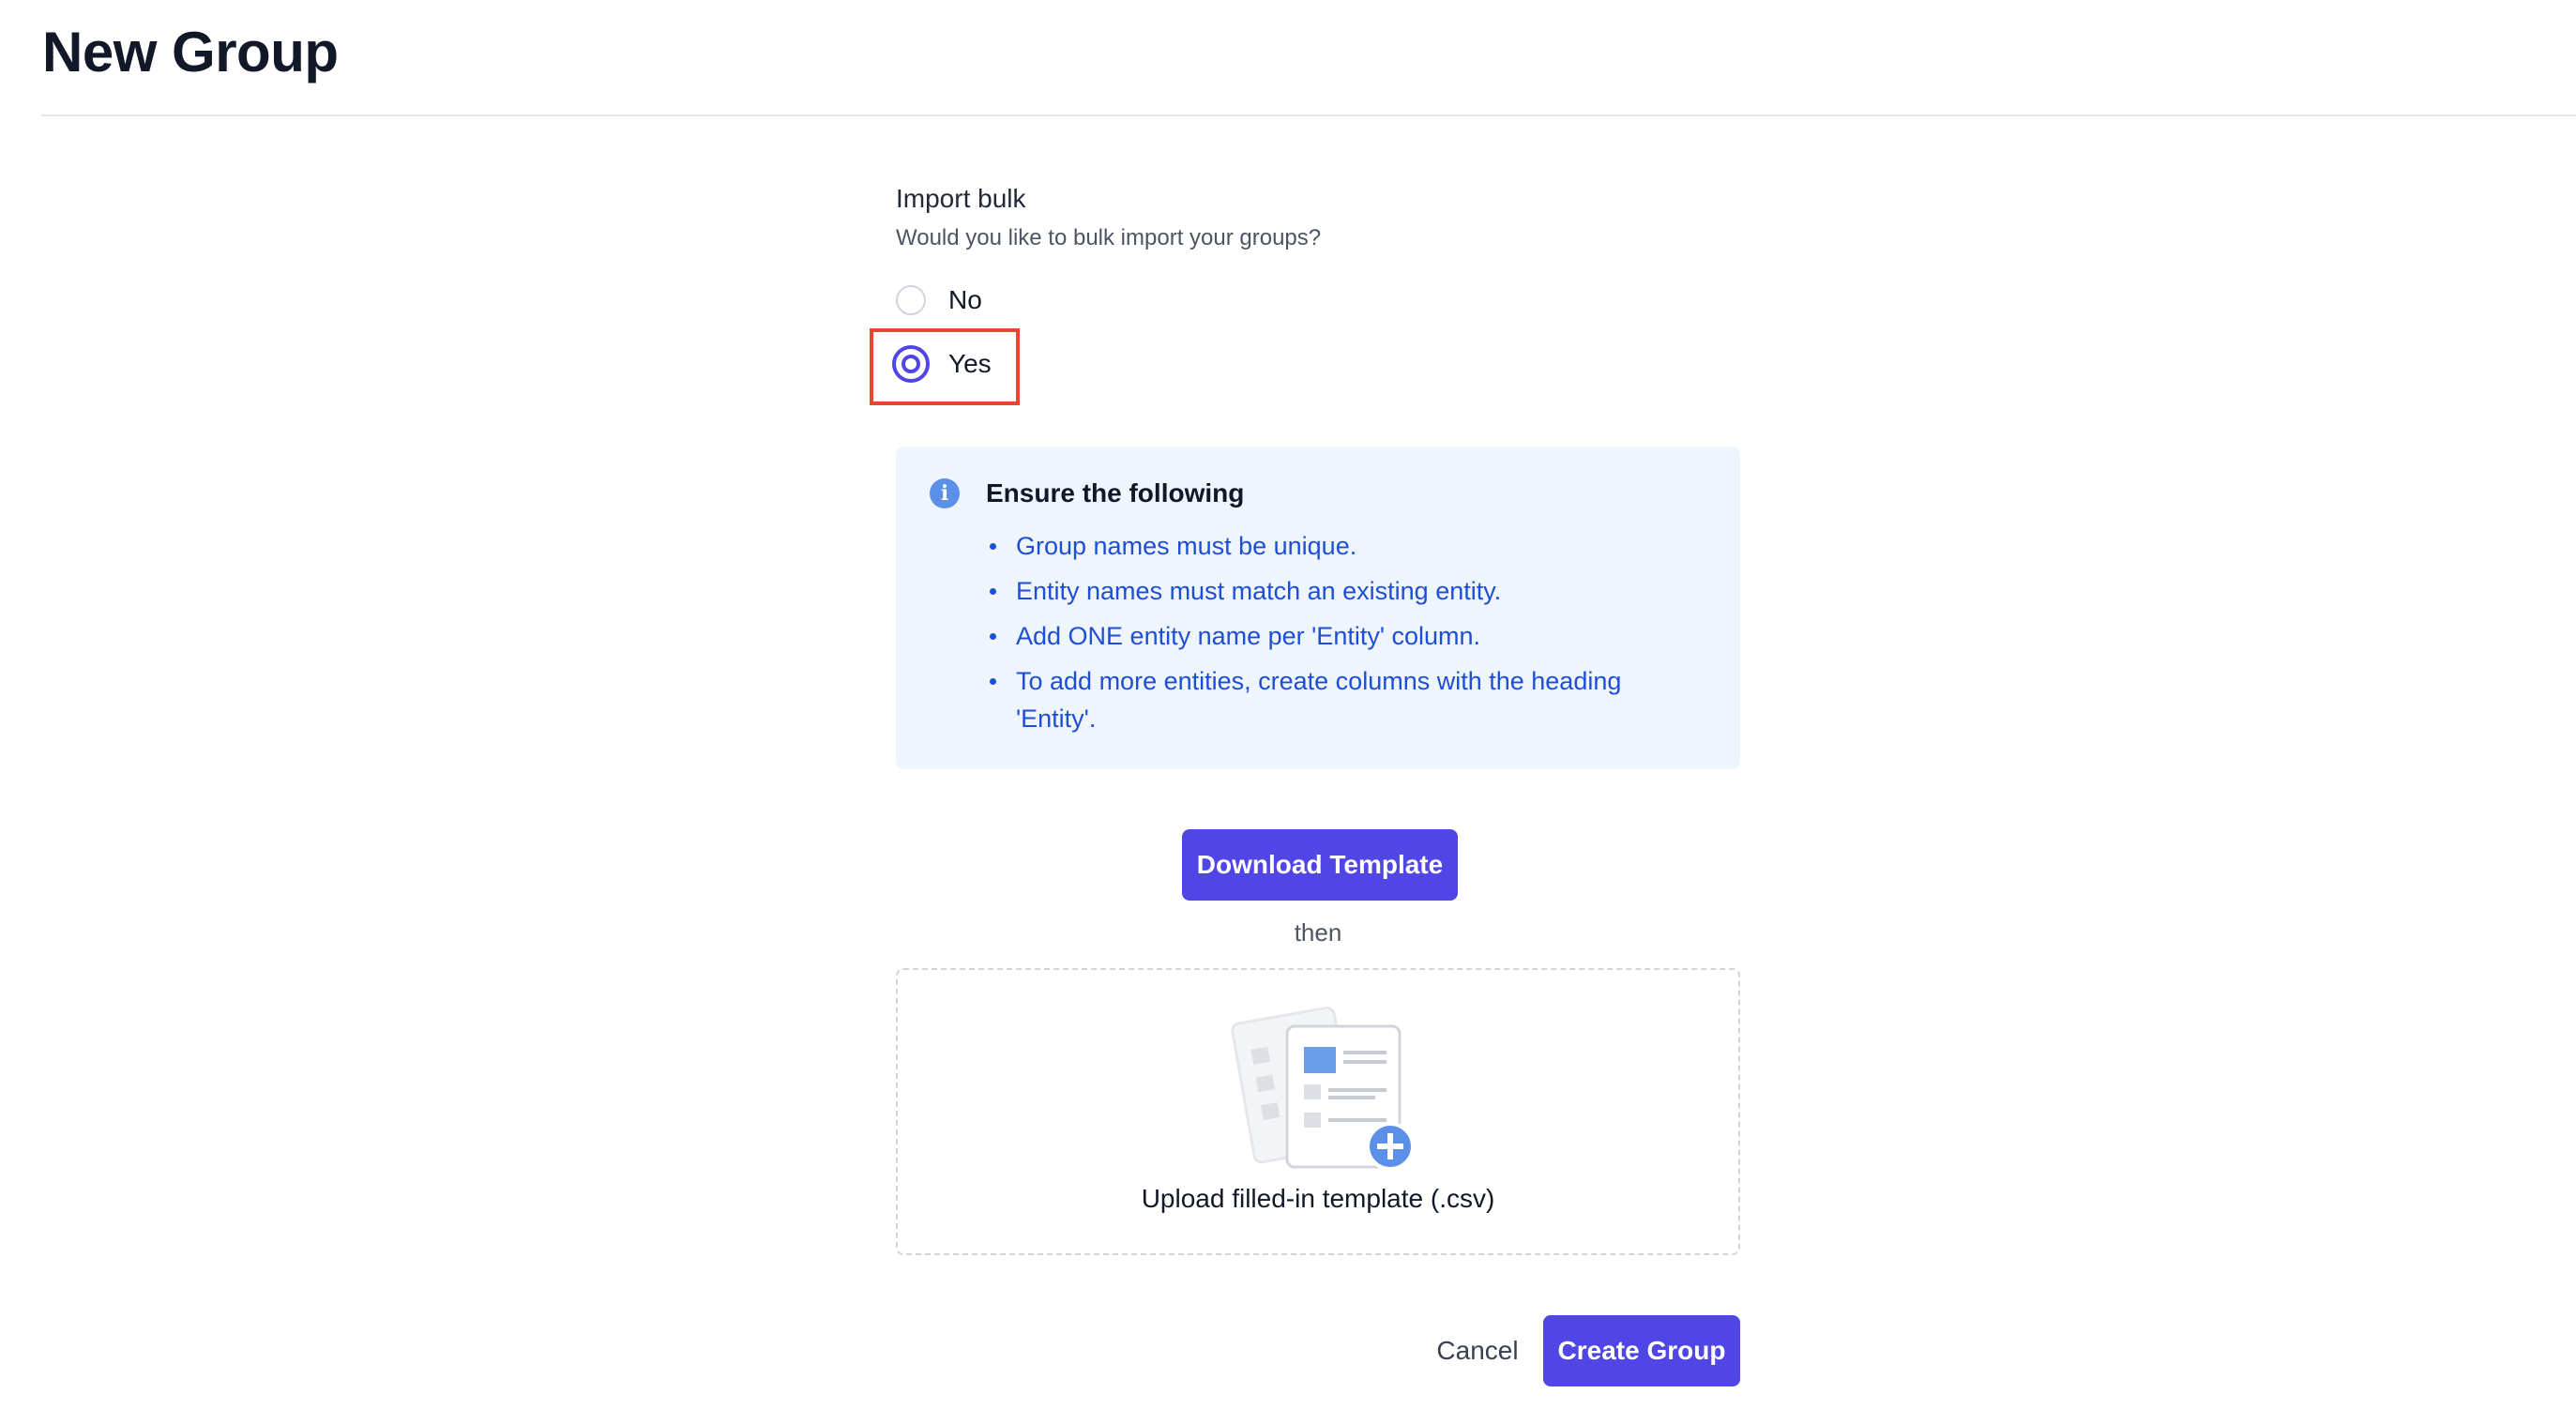 The height and width of the screenshot is (1409, 2576). What do you see at coordinates (1308, 115) in the screenshot?
I see `title-divider` at bounding box center [1308, 115].